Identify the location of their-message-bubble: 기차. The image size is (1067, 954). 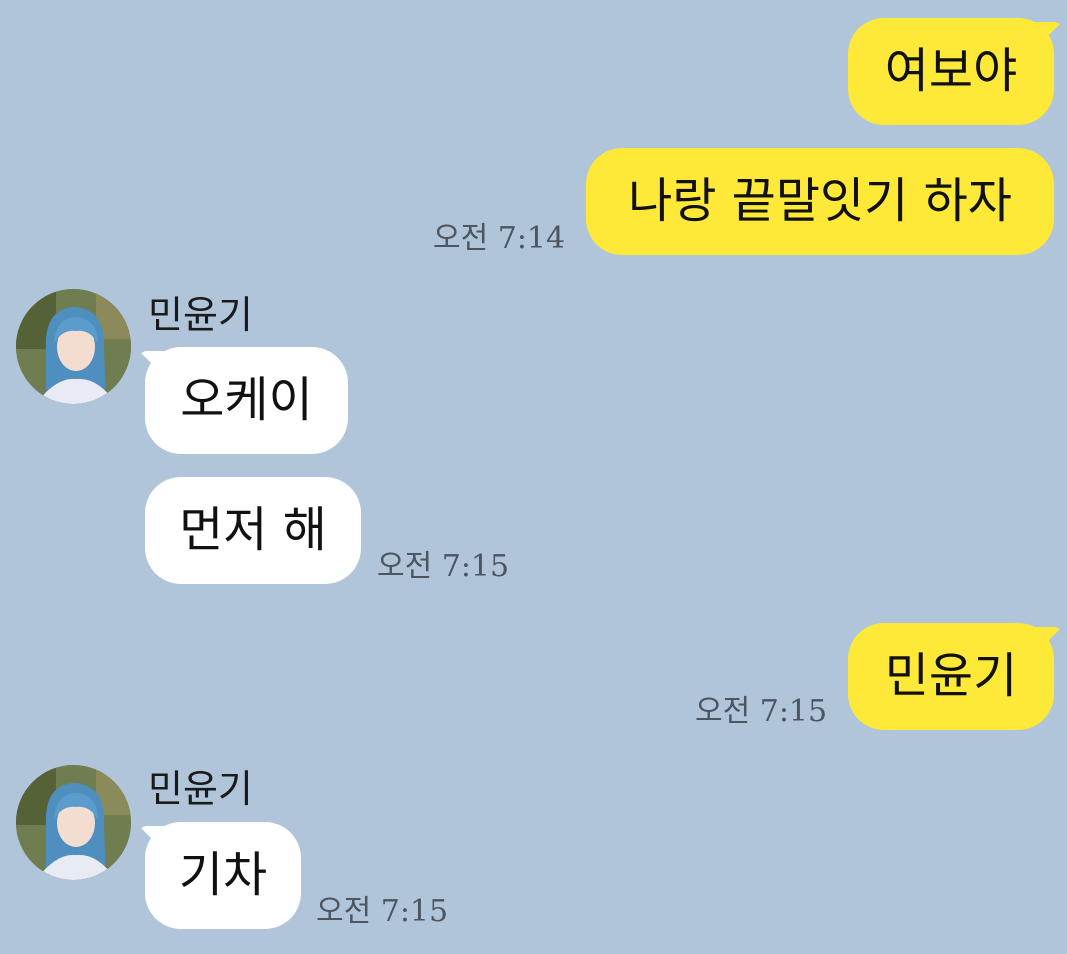
(223, 875).